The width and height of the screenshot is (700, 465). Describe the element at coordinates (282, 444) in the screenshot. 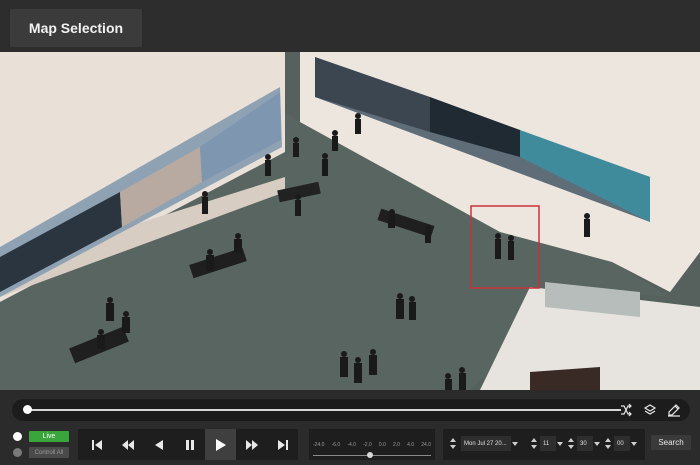

I see `skip-end-icon` at that location.